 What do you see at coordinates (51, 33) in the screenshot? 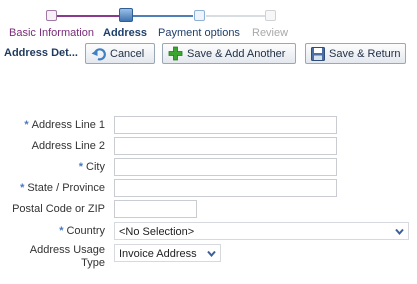
I see `train-label-basic-information: Basic Information` at bounding box center [51, 33].